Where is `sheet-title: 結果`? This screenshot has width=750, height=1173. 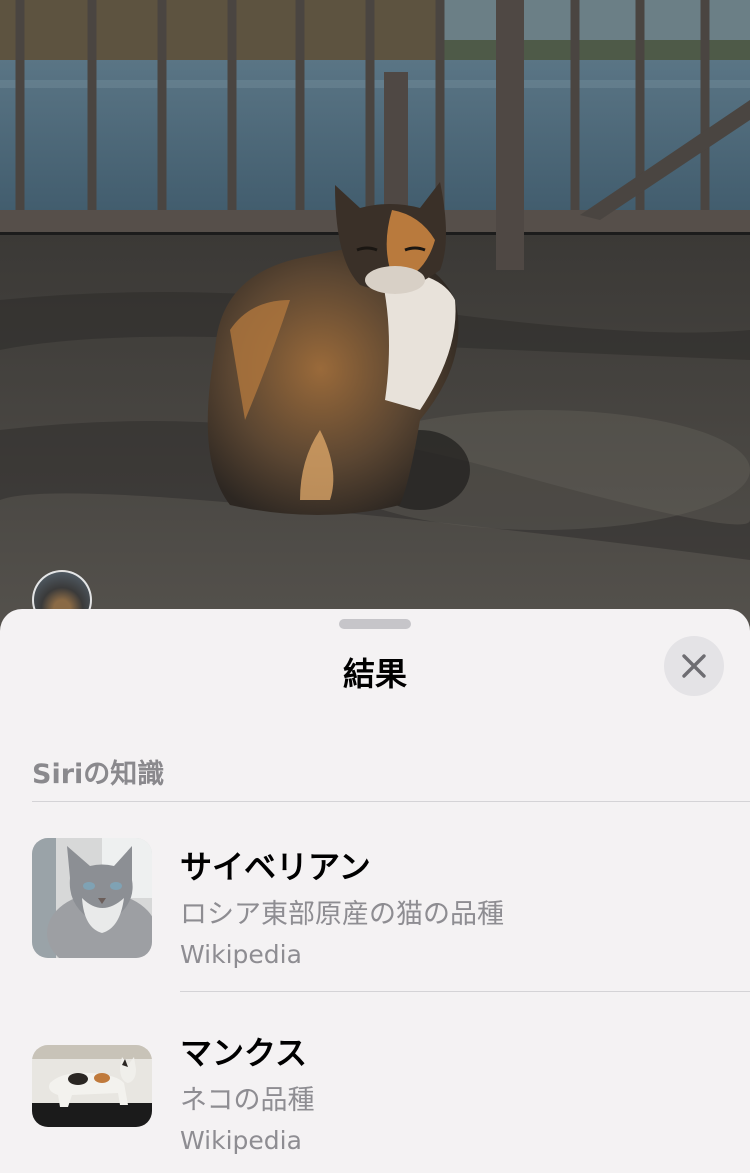 sheet-title: 結果 is located at coordinates (374, 674).